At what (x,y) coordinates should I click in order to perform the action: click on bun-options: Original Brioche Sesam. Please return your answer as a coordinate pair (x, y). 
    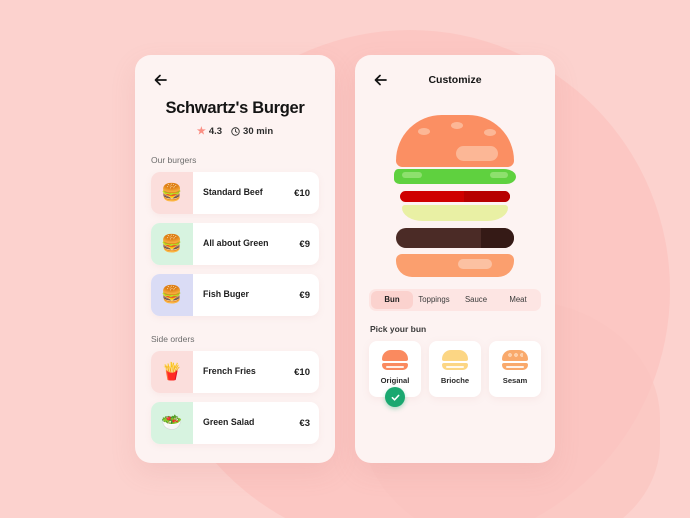
    Looking at the image, I should click on (455, 374).